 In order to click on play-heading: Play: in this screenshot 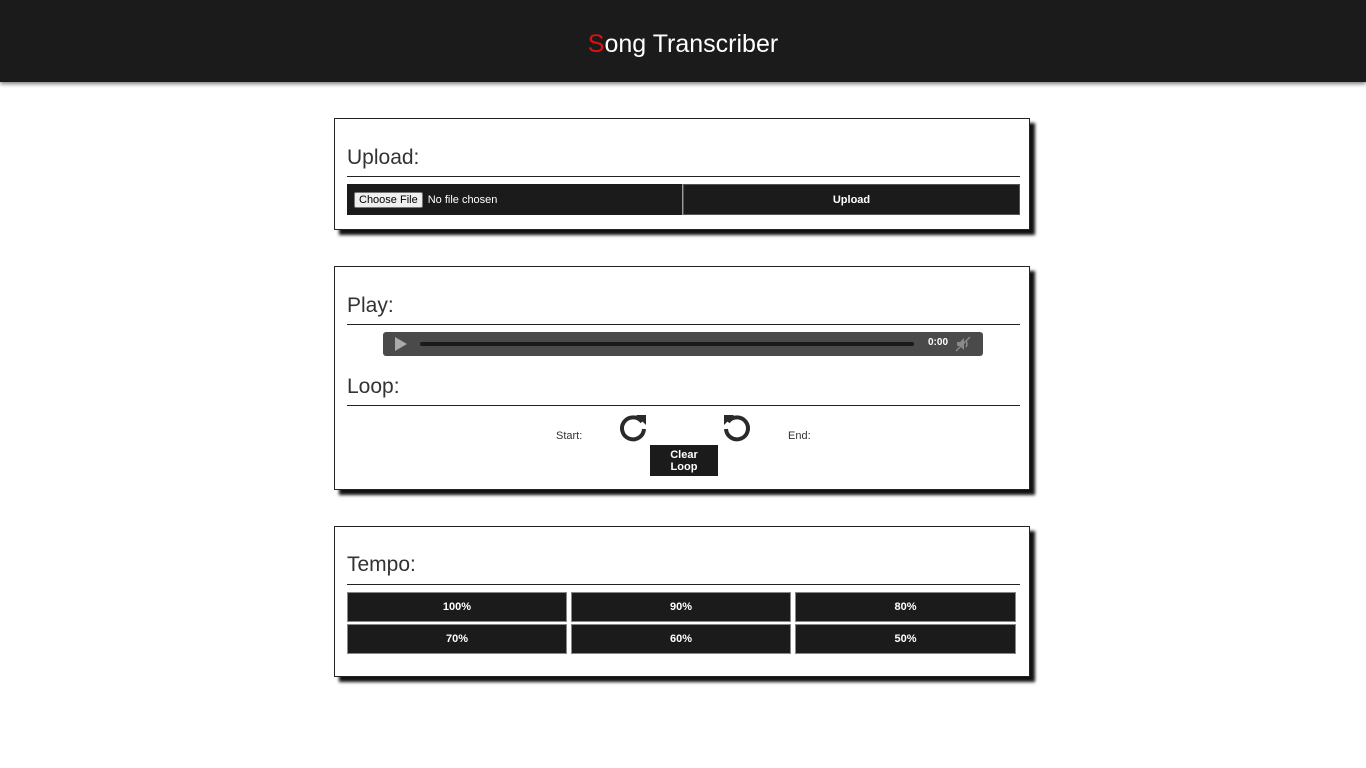, I will do `click(370, 305)`.